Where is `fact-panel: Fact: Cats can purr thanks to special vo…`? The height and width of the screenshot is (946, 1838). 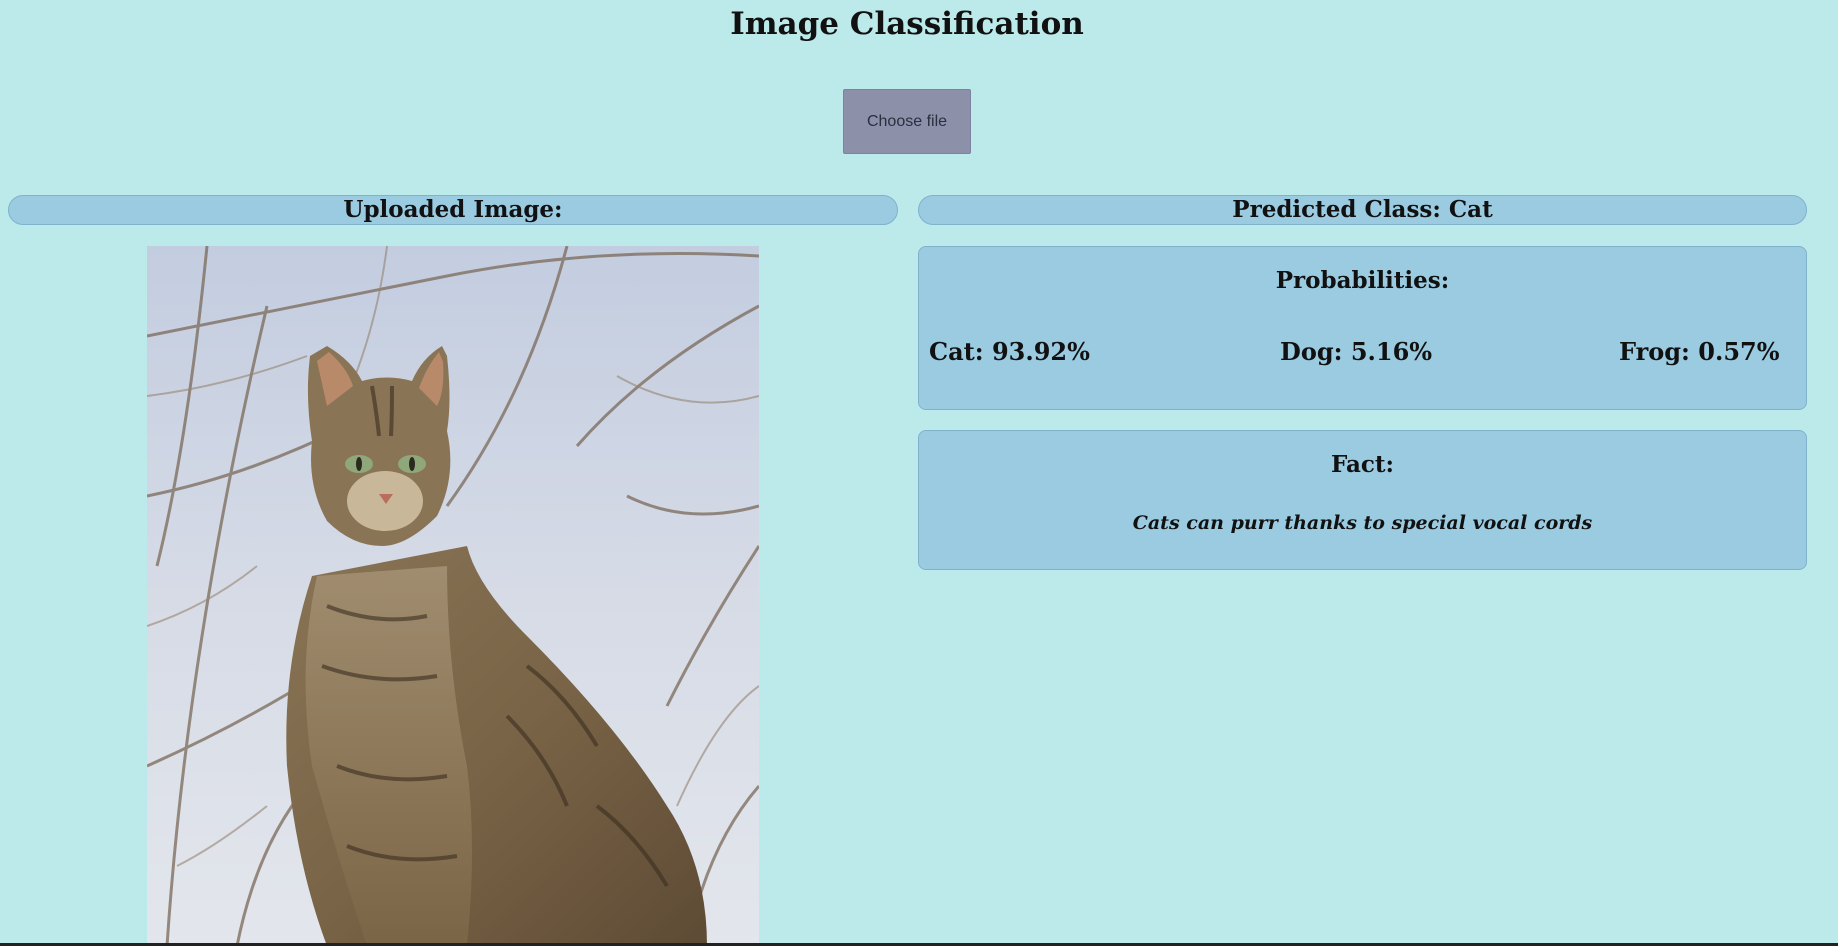
fact-panel: Fact: Cats can purr thanks to special vo… is located at coordinates (1362, 500).